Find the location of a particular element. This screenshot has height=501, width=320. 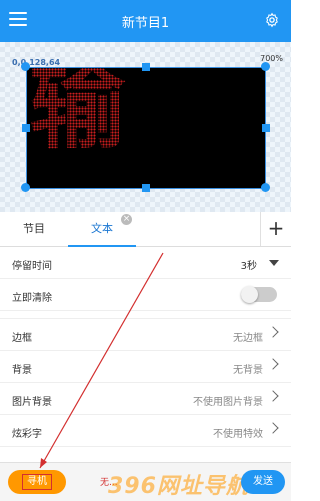

gear-icon is located at coordinates (272, 20).